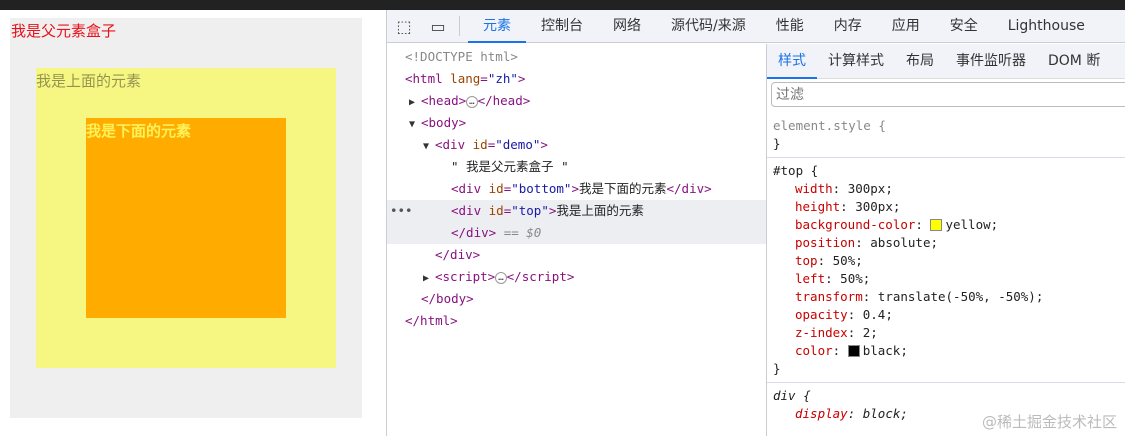 This screenshot has height=436, width=1125. Describe the element at coordinates (576, 299) in the screenshot. I see `dom-body-close: </body>` at that location.